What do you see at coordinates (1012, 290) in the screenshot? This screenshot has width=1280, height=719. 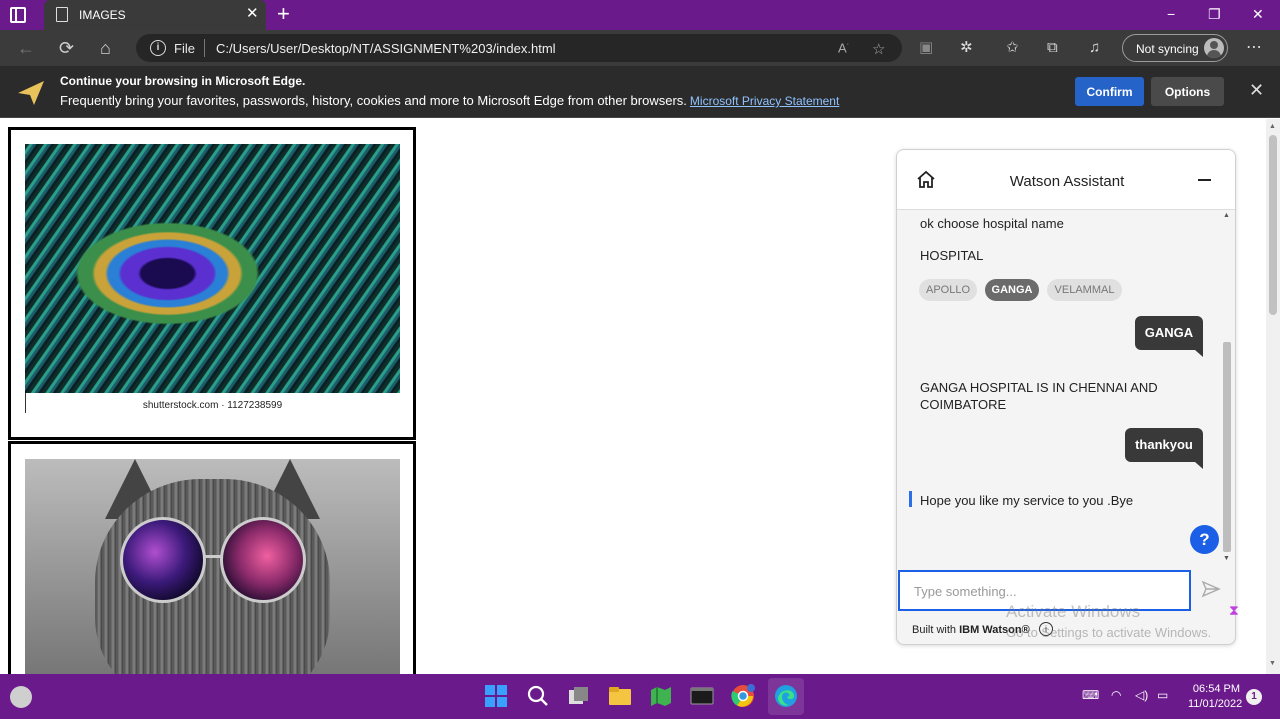 I see `option-ganga: GANGA` at bounding box center [1012, 290].